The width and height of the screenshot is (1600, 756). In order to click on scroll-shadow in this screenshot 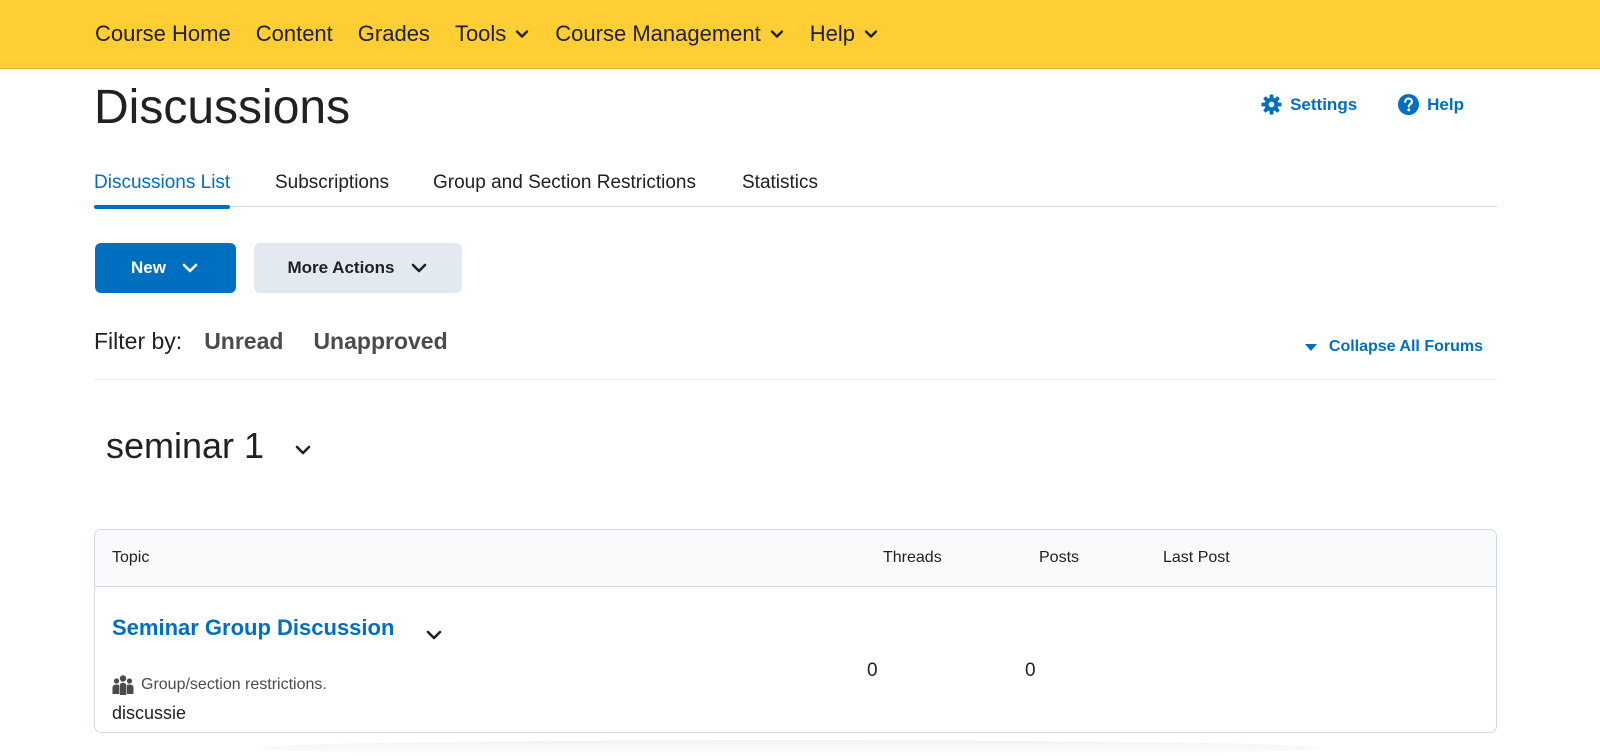, I will do `click(790, 748)`.